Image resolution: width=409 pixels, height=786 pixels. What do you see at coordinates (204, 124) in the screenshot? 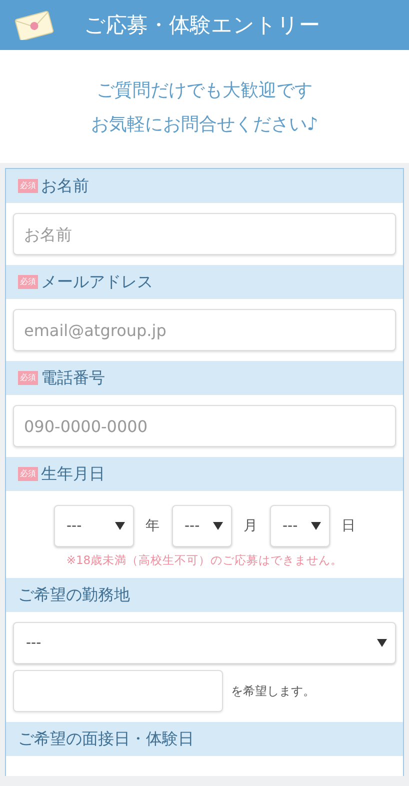
I see `intro-text: お気軽にお問合せください♪` at bounding box center [204, 124].